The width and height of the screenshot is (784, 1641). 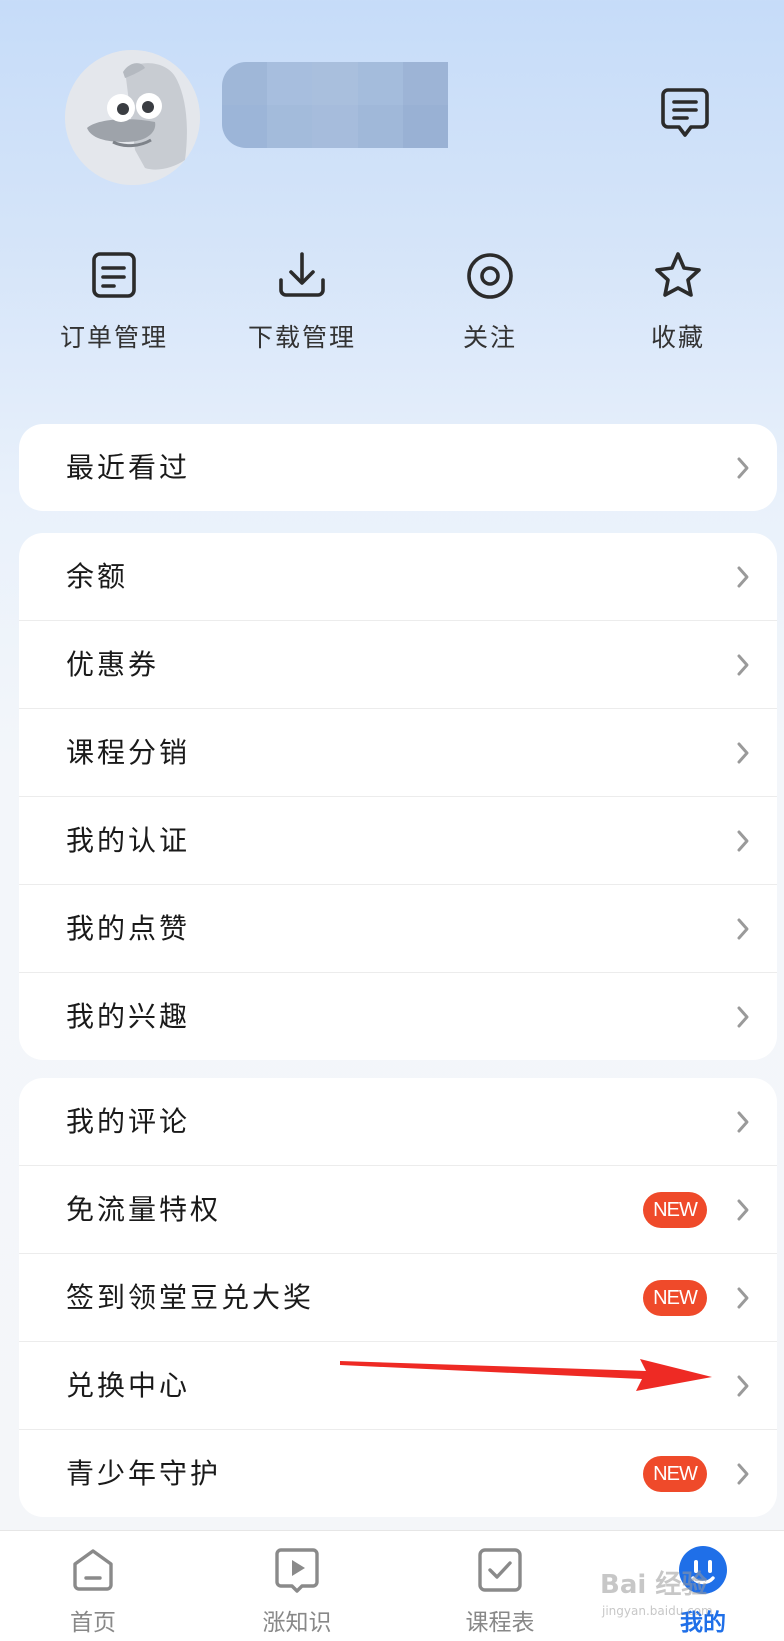 I want to click on recent-card: 最近看过, so click(x=398, y=467).